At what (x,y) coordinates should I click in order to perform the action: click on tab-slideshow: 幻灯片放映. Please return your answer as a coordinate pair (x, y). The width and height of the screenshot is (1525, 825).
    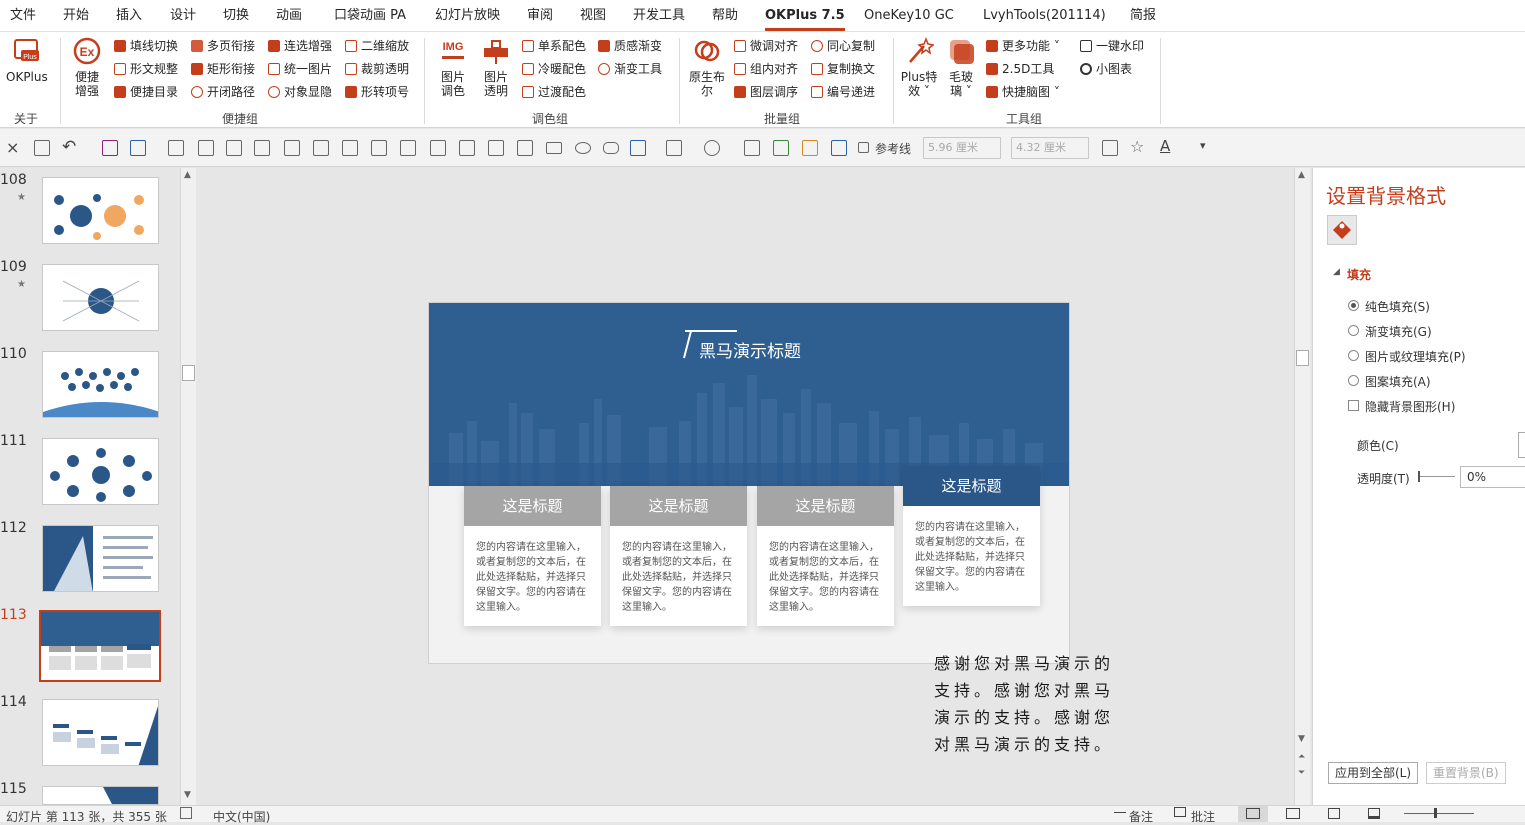
    Looking at the image, I should click on (467, 16).